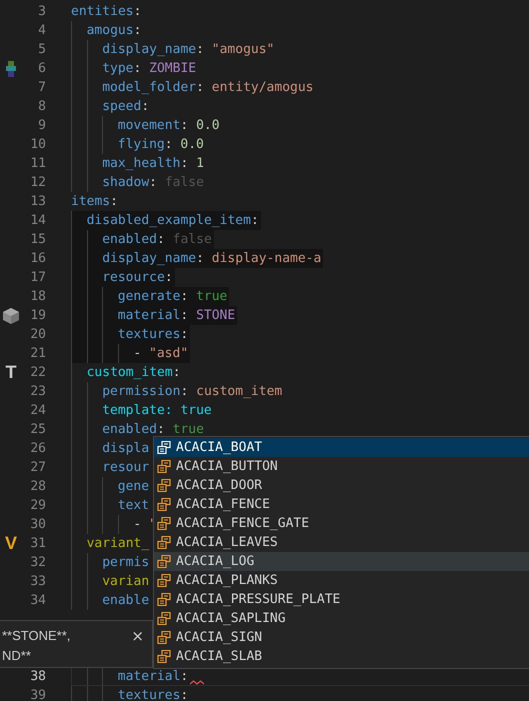 The width and height of the screenshot is (529, 701). Describe the element at coordinates (149, 125) in the screenshot. I see `yaml-key: movement` at that location.